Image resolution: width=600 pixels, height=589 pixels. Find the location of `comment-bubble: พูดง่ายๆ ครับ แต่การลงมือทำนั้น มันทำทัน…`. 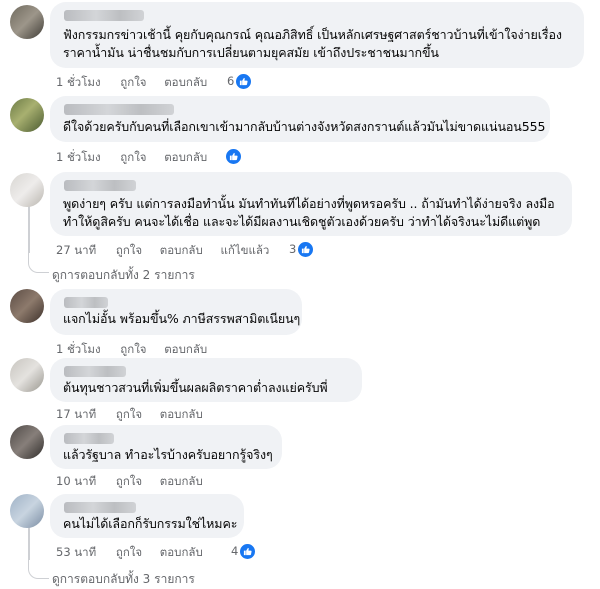

comment-bubble: พูดง่ายๆ ครับ แต่การลงมือทำนั้น มันทำทัน… is located at coordinates (311, 204).